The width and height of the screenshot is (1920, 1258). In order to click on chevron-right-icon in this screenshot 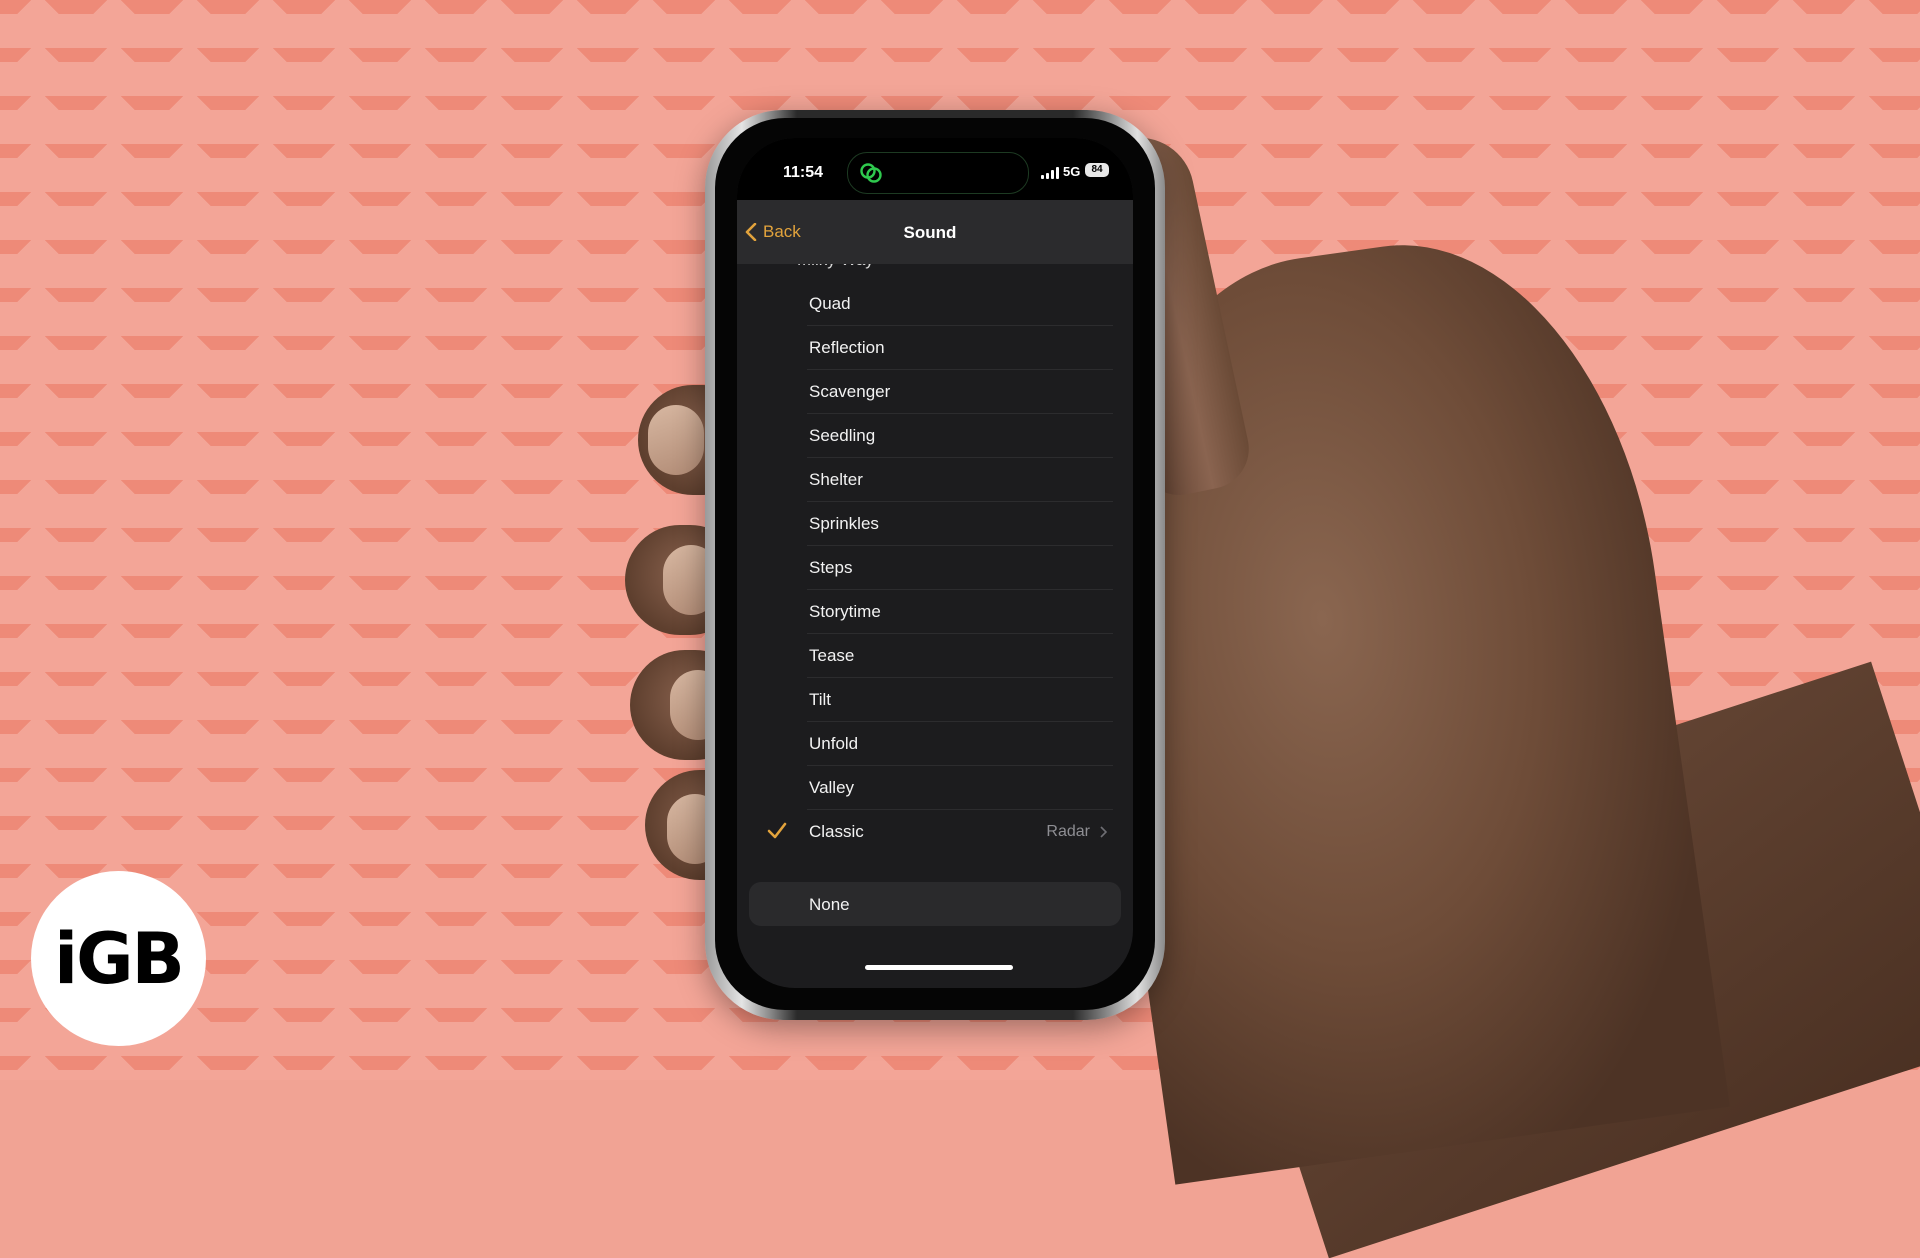, I will do `click(1103, 832)`.